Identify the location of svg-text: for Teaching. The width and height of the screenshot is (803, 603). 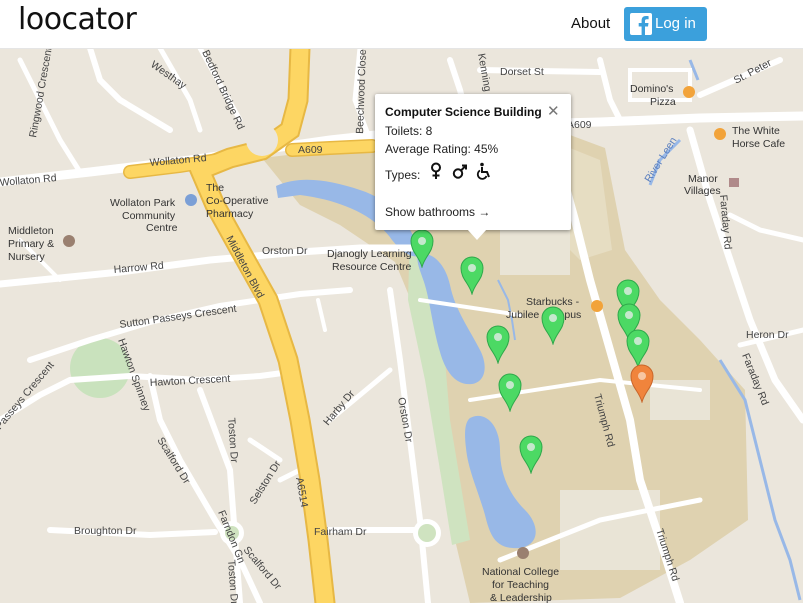
(520, 585).